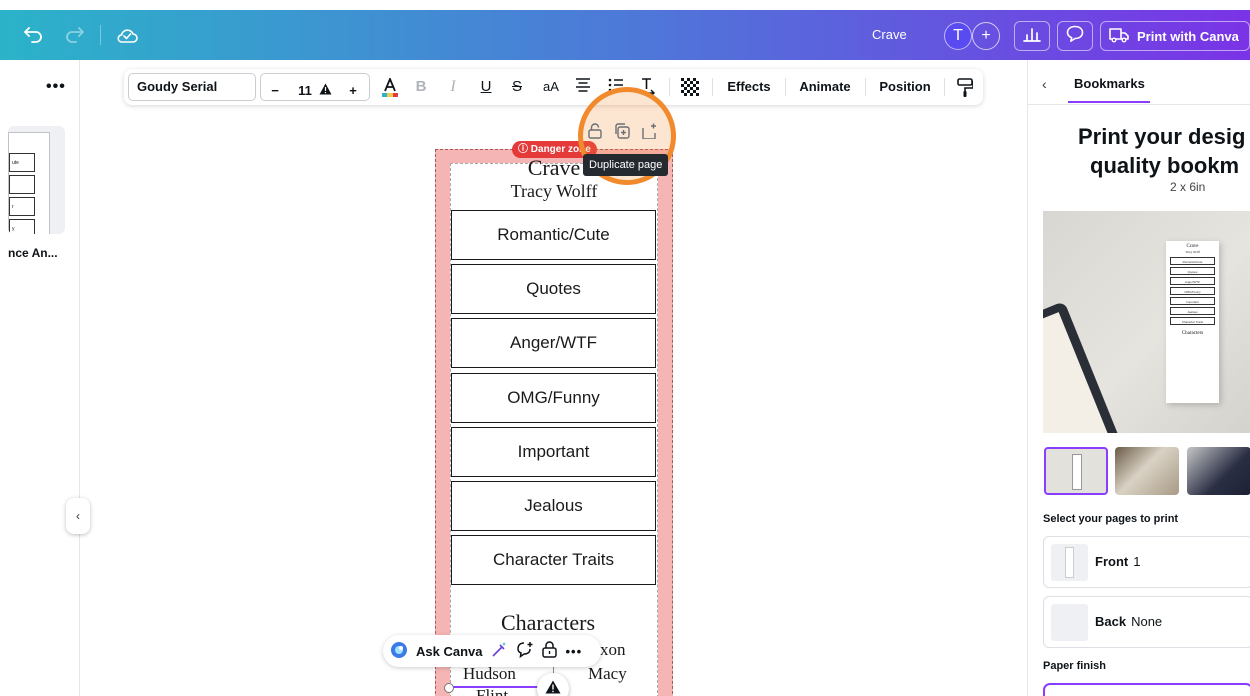  Describe the element at coordinates (749, 87) in the screenshot. I see `effects-button: Effects` at that location.